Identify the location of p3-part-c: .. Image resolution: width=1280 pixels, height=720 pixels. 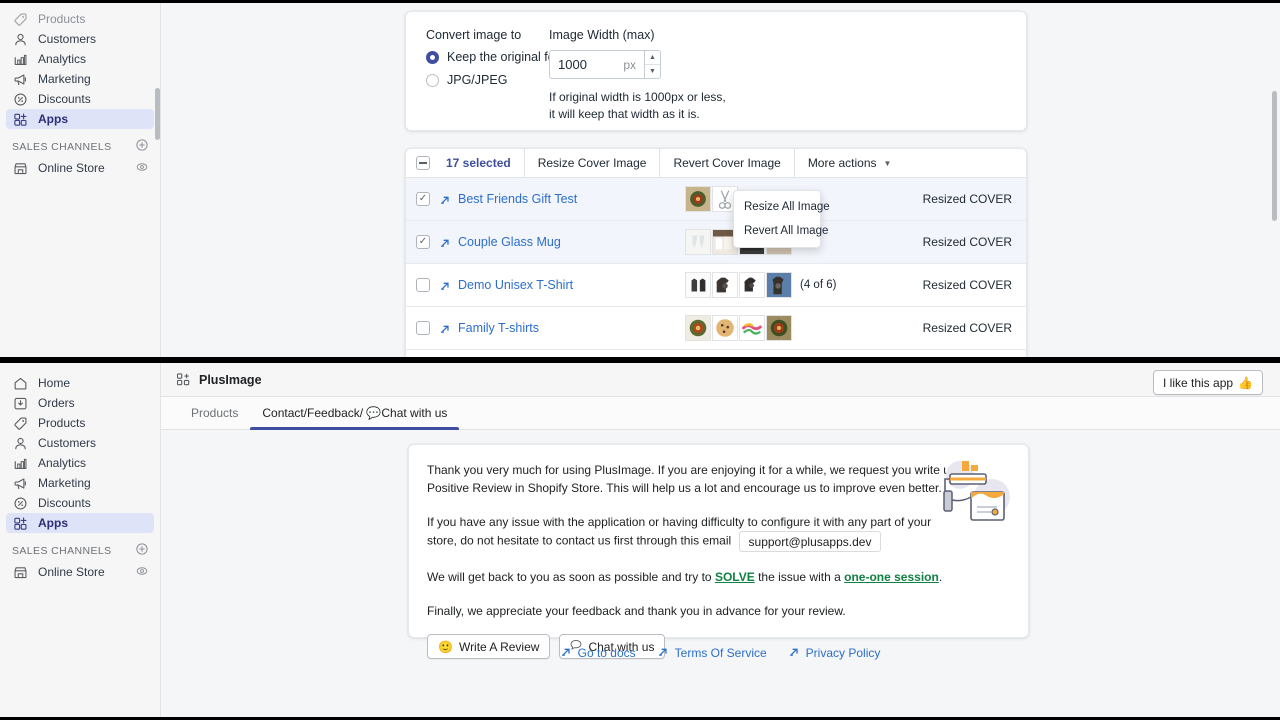
(940, 577).